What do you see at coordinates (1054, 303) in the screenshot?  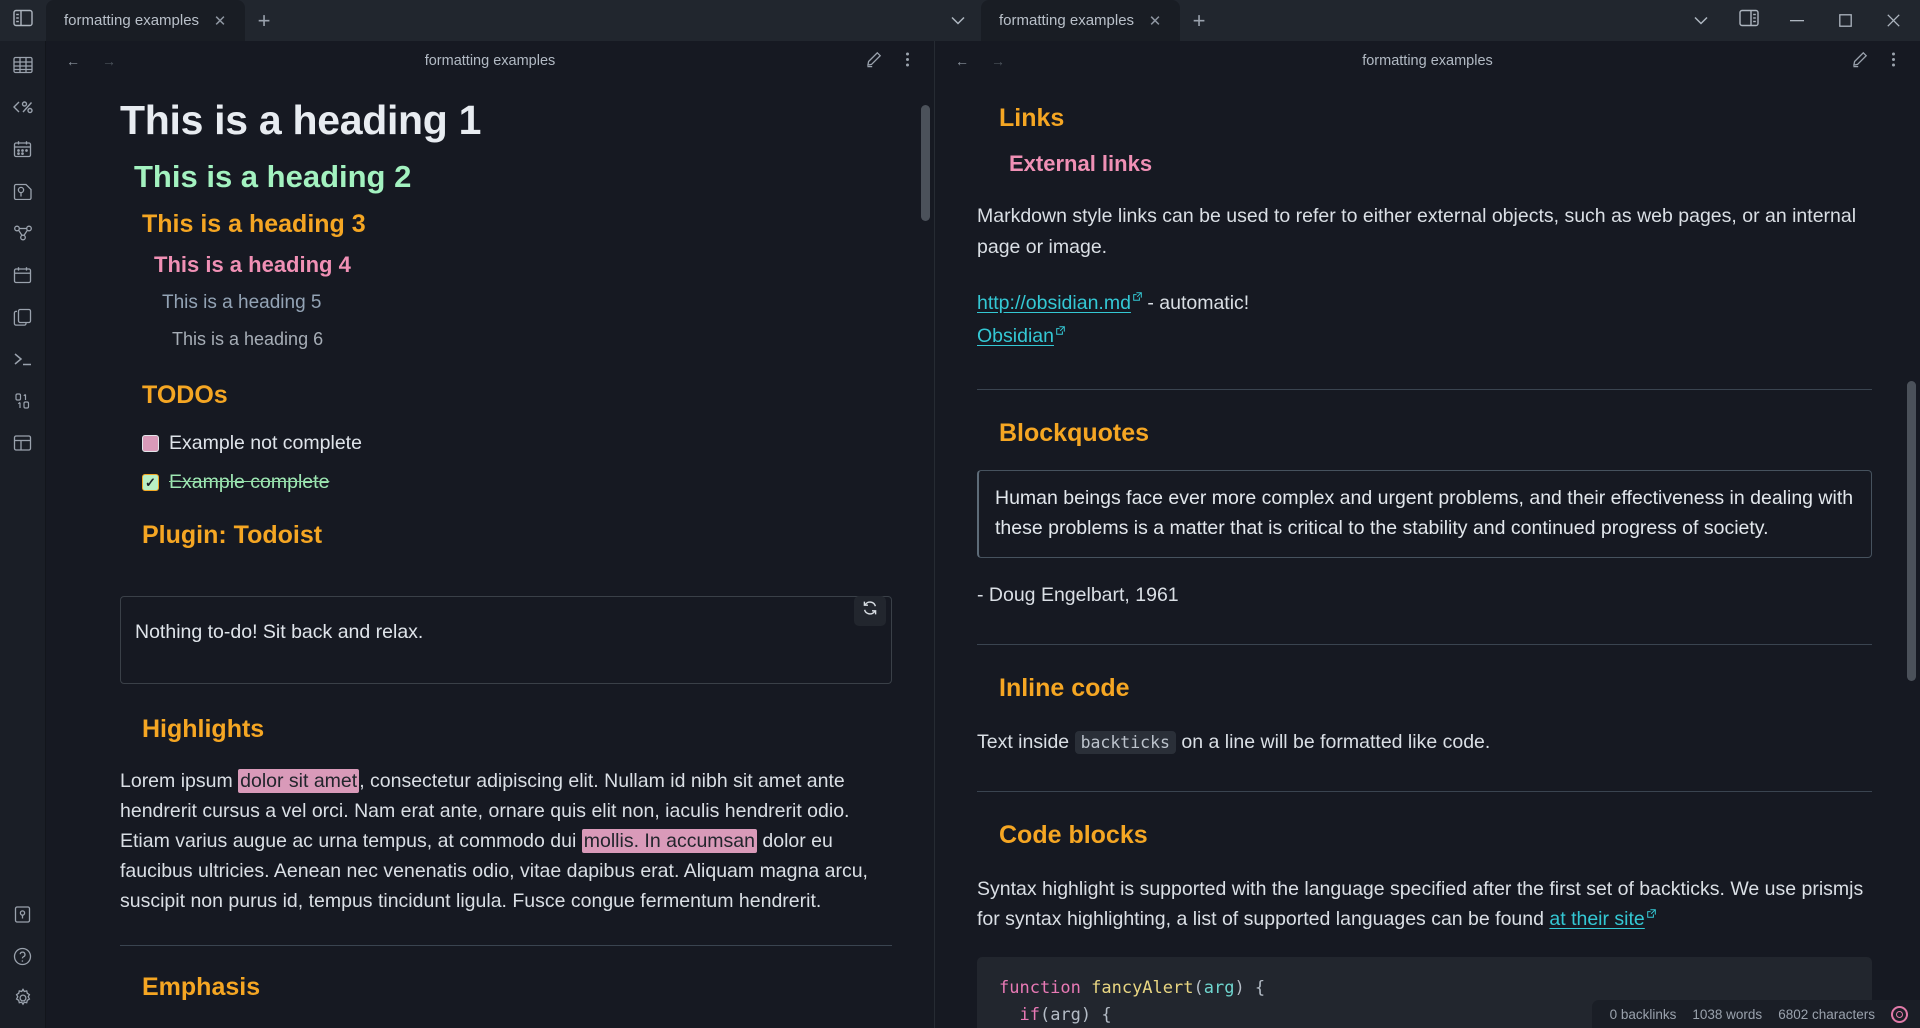 I see `external-link-obsidian-md: http://obsidian.md` at bounding box center [1054, 303].